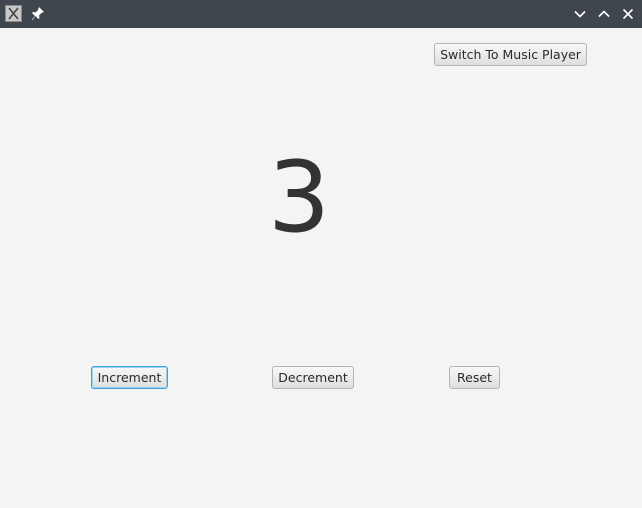 Image resolution: width=642 pixels, height=508 pixels. Describe the element at coordinates (604, 14) in the screenshot. I see `chevron-up-icon` at that location.